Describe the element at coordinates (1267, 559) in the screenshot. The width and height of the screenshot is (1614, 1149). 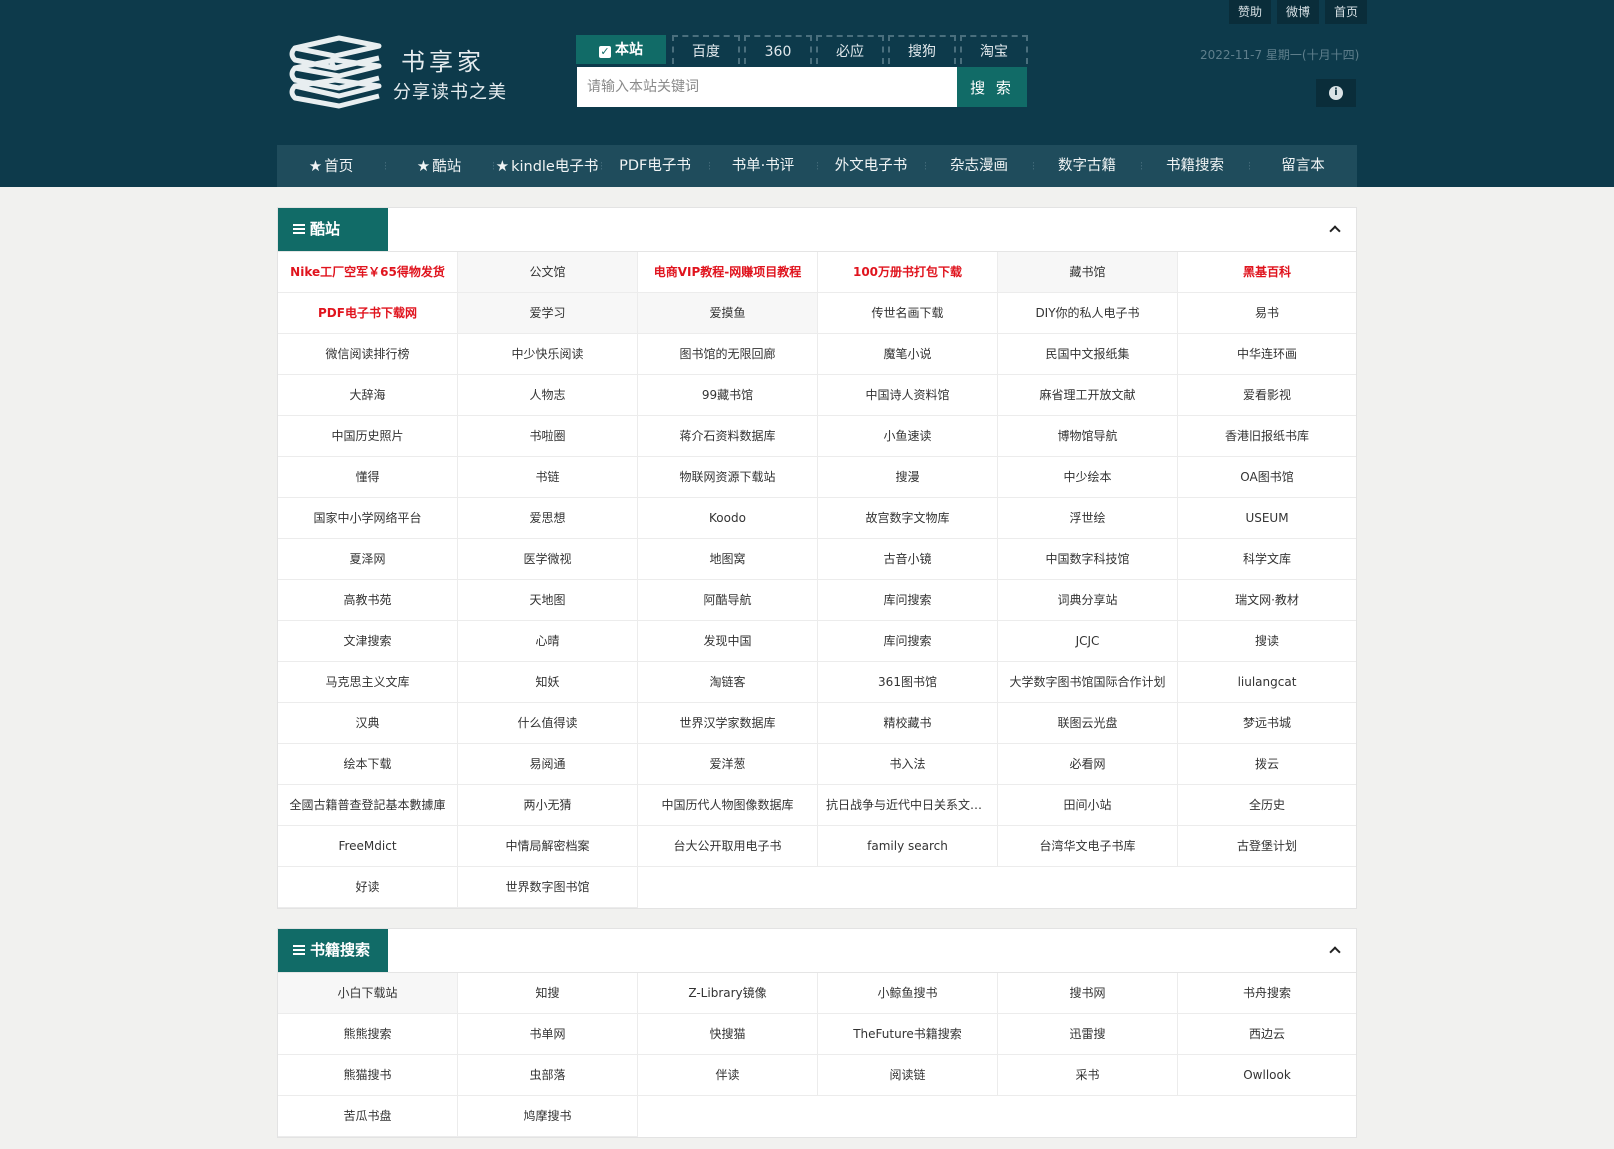
I see `site-link: 科学文库` at that location.